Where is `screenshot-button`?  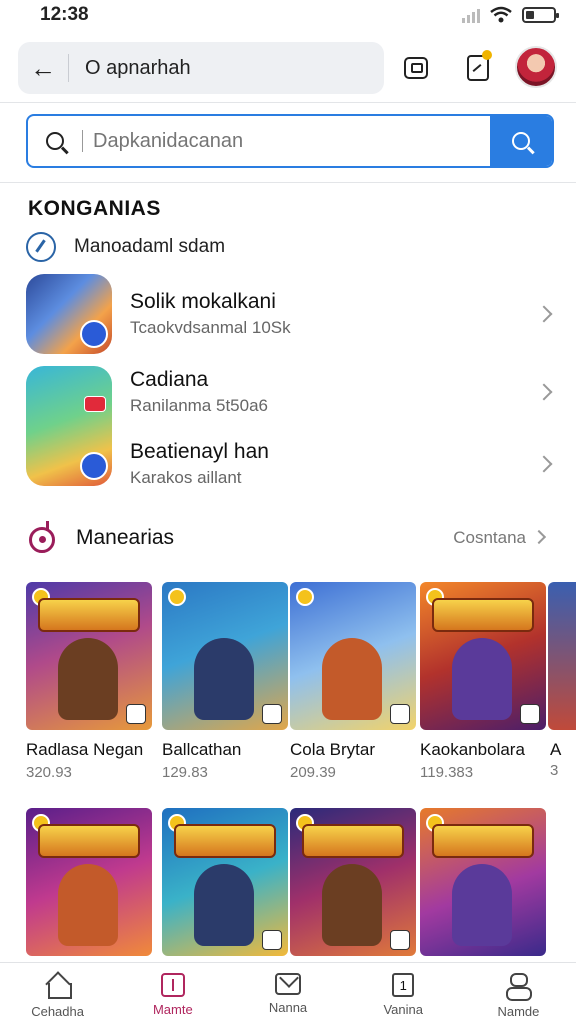 screenshot-button is located at coordinates (416, 68).